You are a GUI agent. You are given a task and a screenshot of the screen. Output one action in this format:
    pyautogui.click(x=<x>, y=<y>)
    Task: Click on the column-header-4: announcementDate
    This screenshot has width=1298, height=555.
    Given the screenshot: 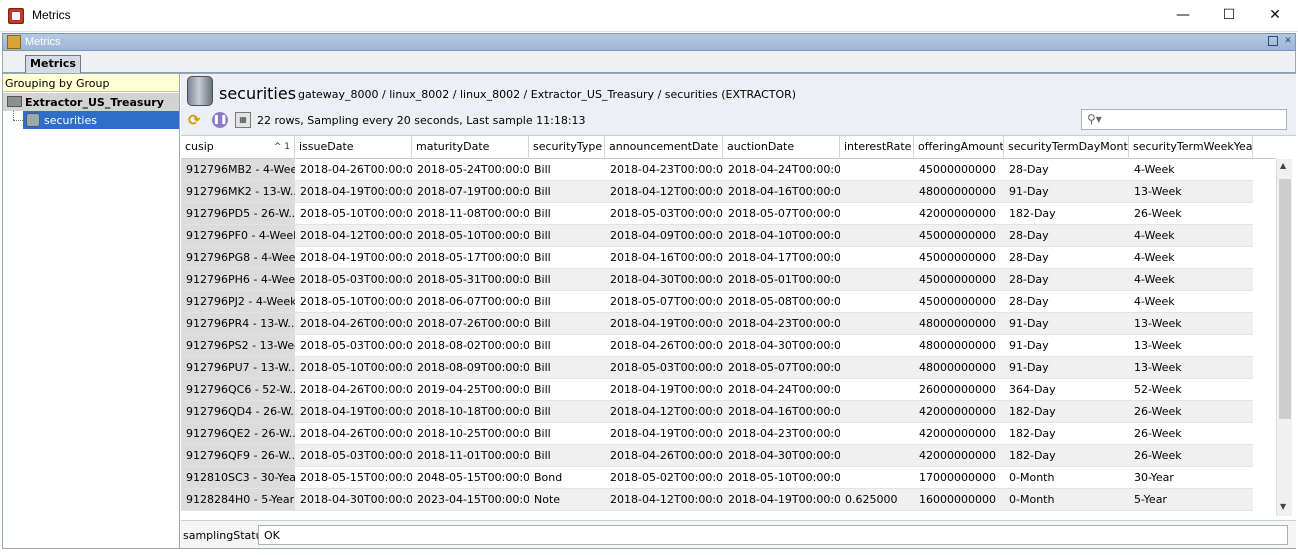 What is the action you would take?
    pyautogui.click(x=664, y=147)
    